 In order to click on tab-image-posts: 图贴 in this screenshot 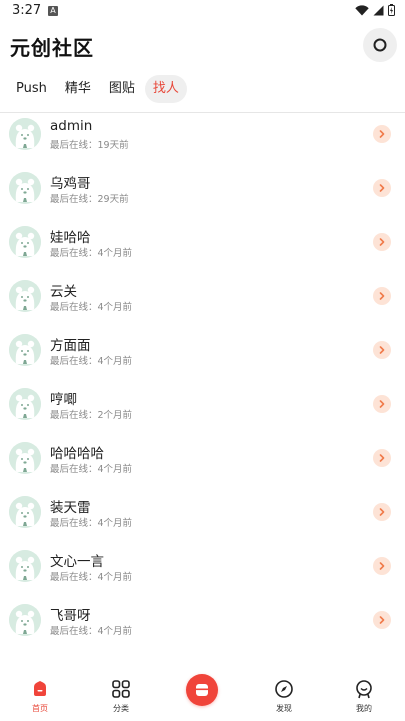, I will do `click(122, 89)`.